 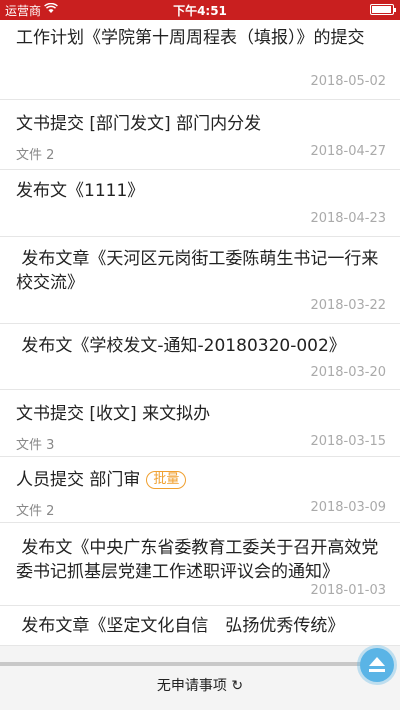 I want to click on item-title: 发布文章《天河区元岗街工委陈萌生书记一行来校交流》, so click(x=197, y=271).